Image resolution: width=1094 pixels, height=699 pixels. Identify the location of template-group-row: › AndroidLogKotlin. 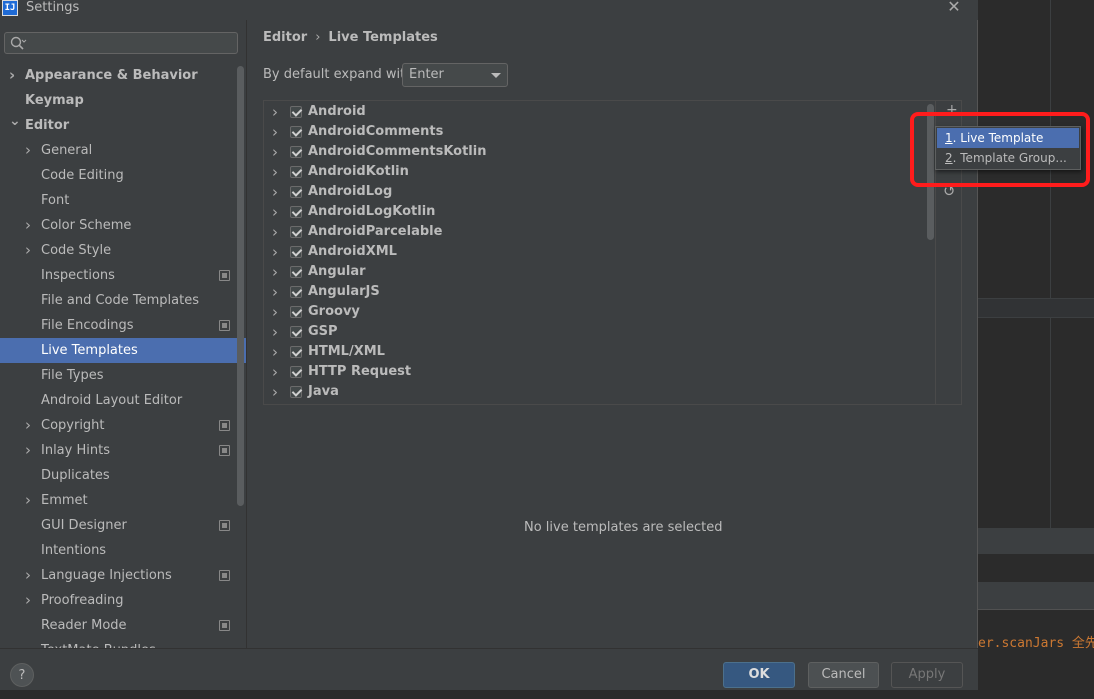
(599, 212).